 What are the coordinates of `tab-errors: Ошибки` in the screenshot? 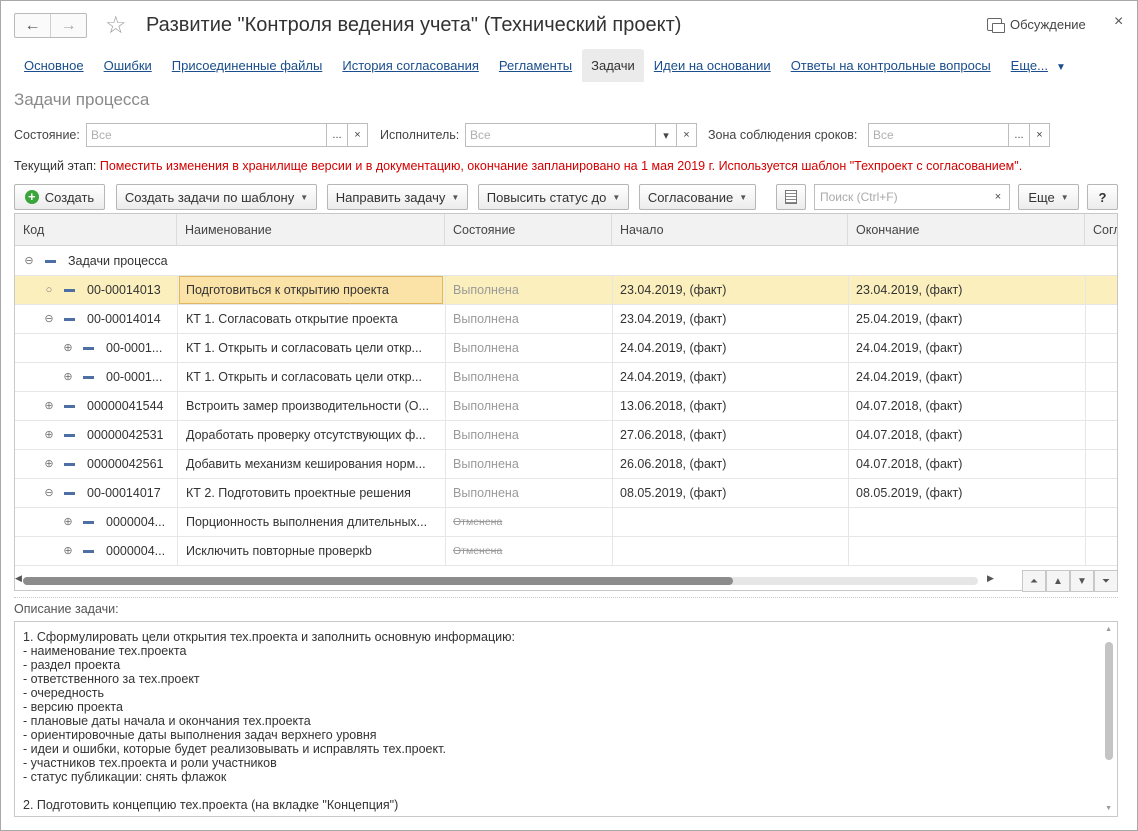 It's located at (128, 65).